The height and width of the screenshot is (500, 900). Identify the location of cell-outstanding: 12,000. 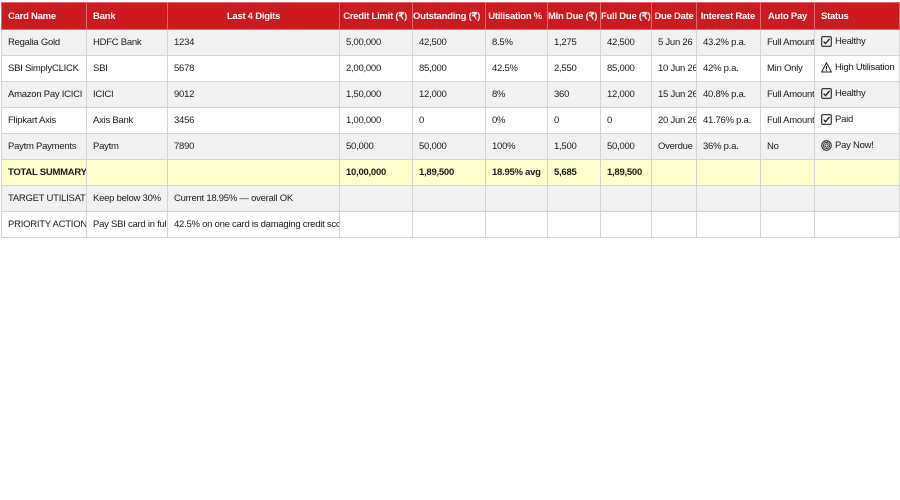
(449, 94).